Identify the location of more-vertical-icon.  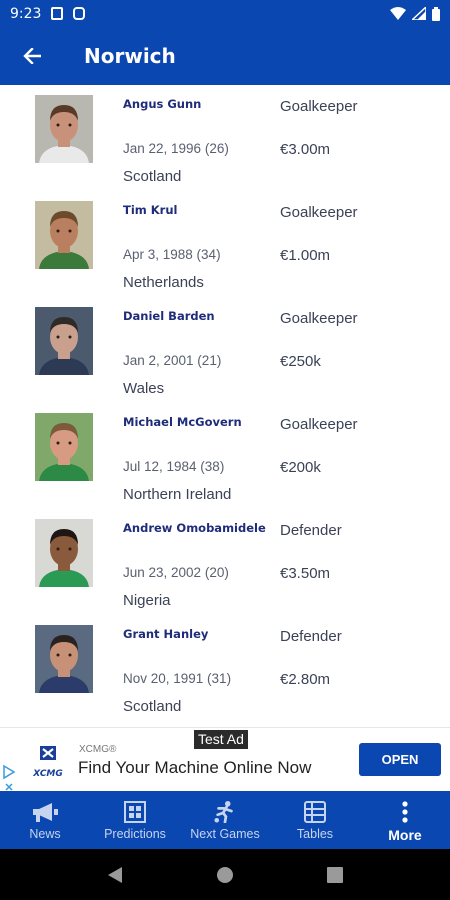
(405, 812).